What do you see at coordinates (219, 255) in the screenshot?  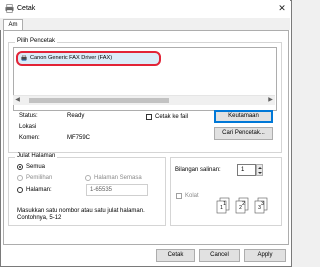 I see `cancel-button: Cancel` at bounding box center [219, 255].